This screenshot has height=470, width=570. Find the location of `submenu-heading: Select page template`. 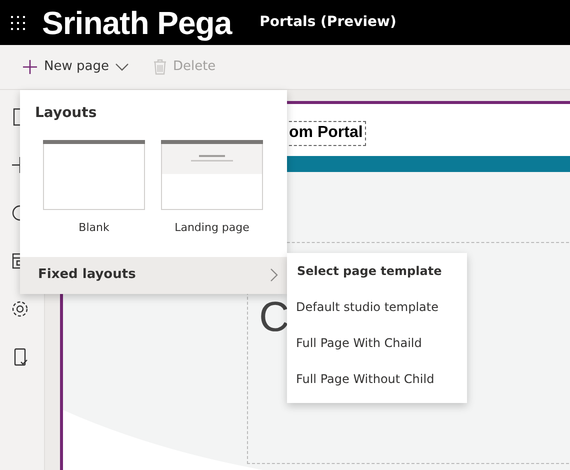

submenu-heading: Select page template is located at coordinates (369, 271).